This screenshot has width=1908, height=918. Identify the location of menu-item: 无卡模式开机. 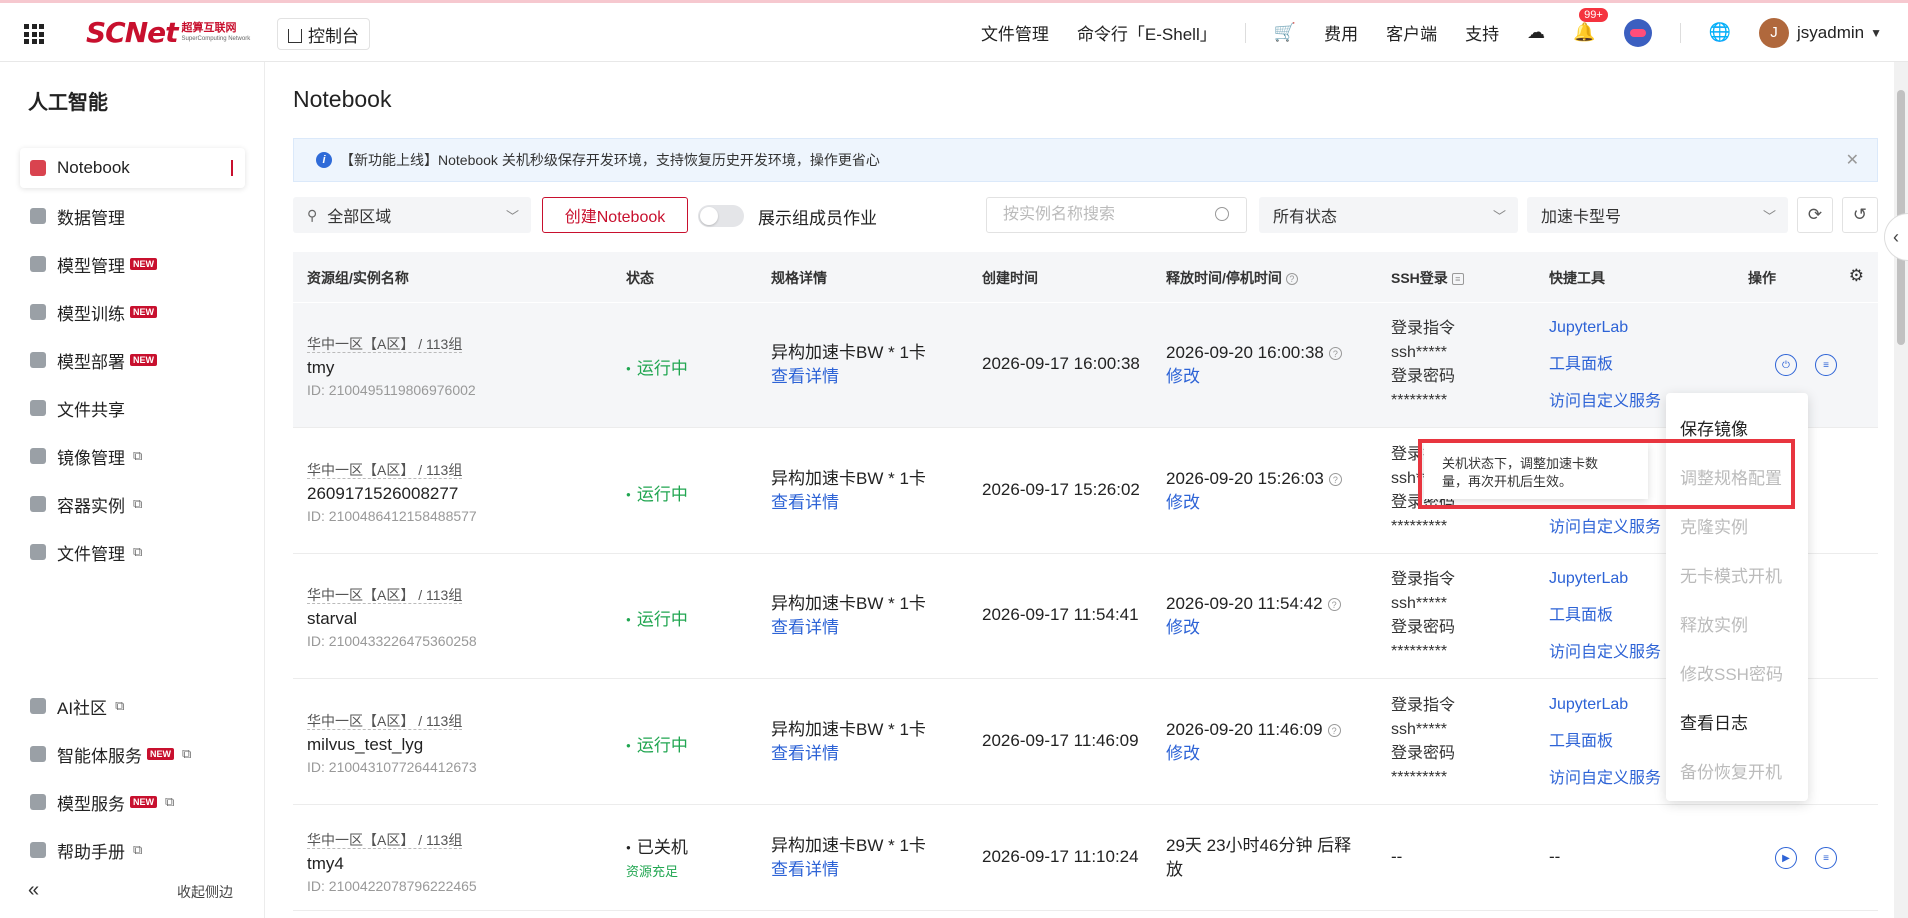
(1731, 574).